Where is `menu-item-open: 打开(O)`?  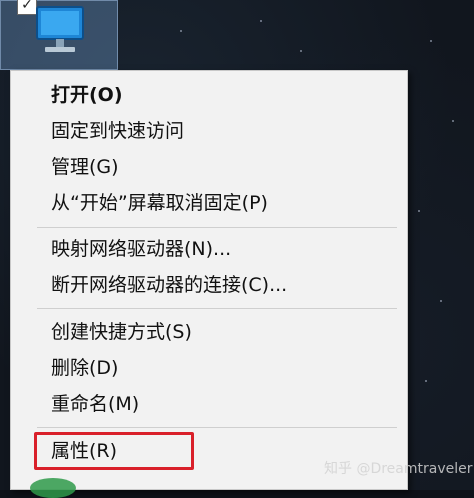
menu-item-open: 打开(O) is located at coordinates (210, 95).